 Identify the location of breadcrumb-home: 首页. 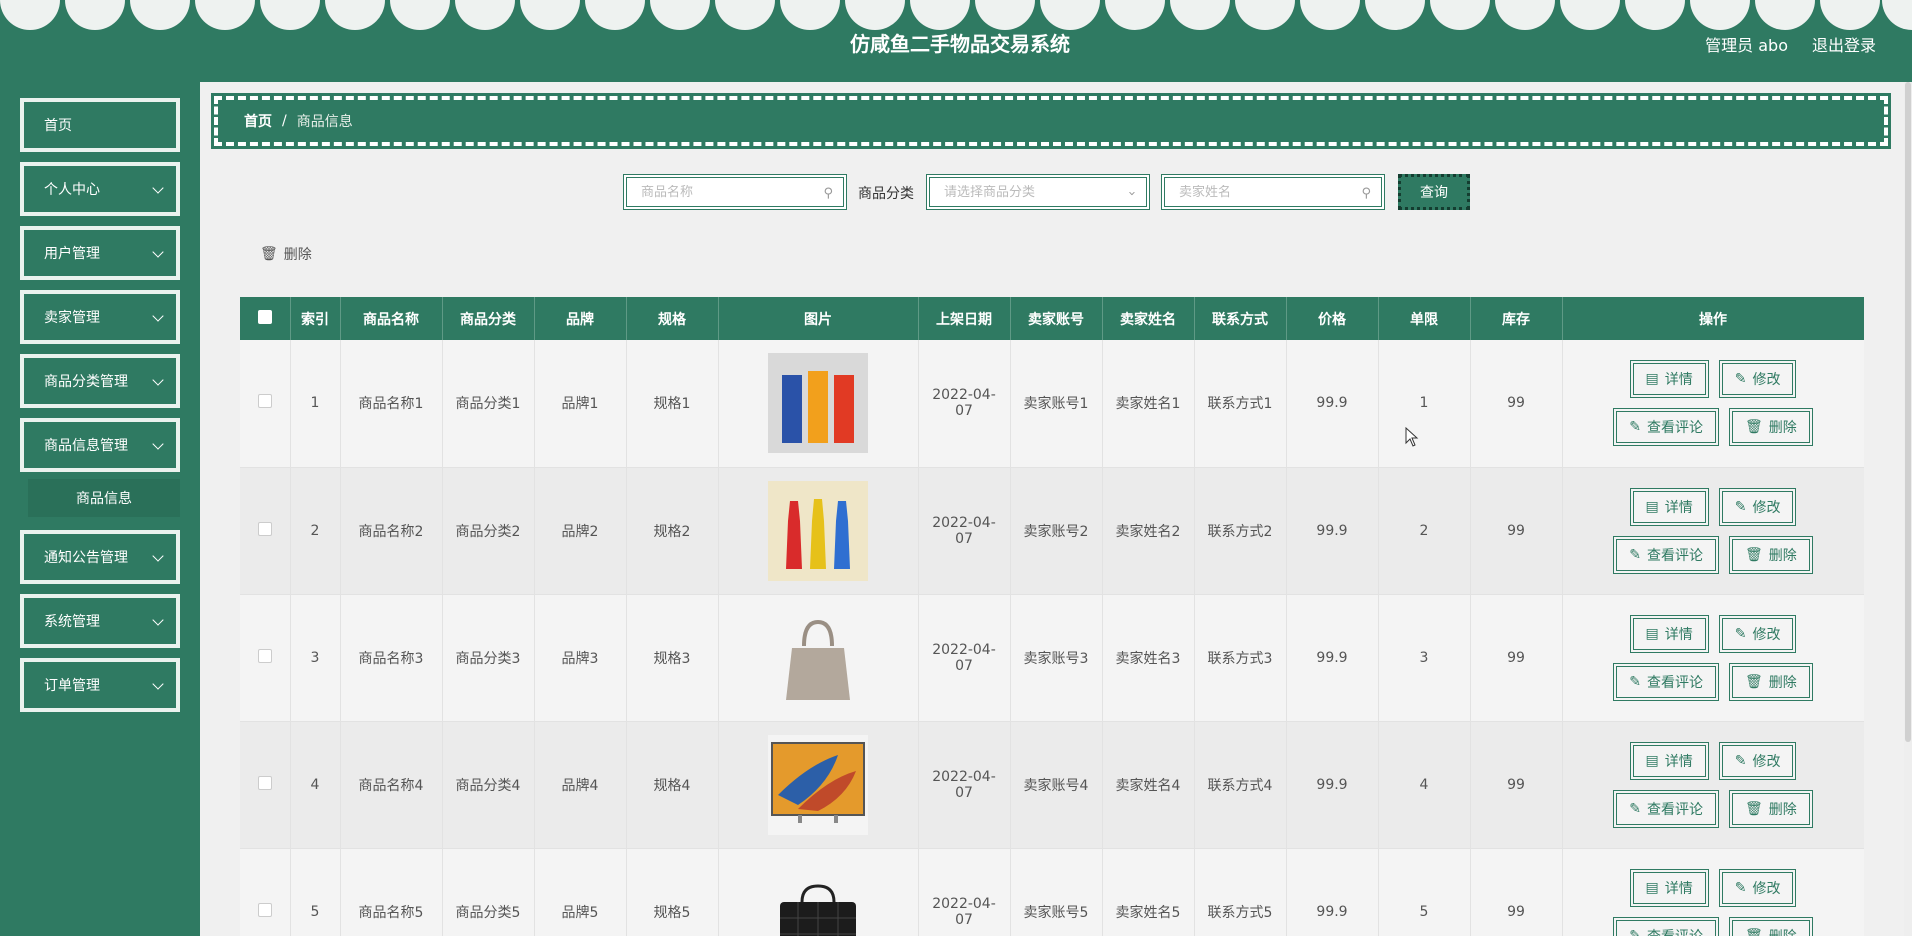
(258, 121).